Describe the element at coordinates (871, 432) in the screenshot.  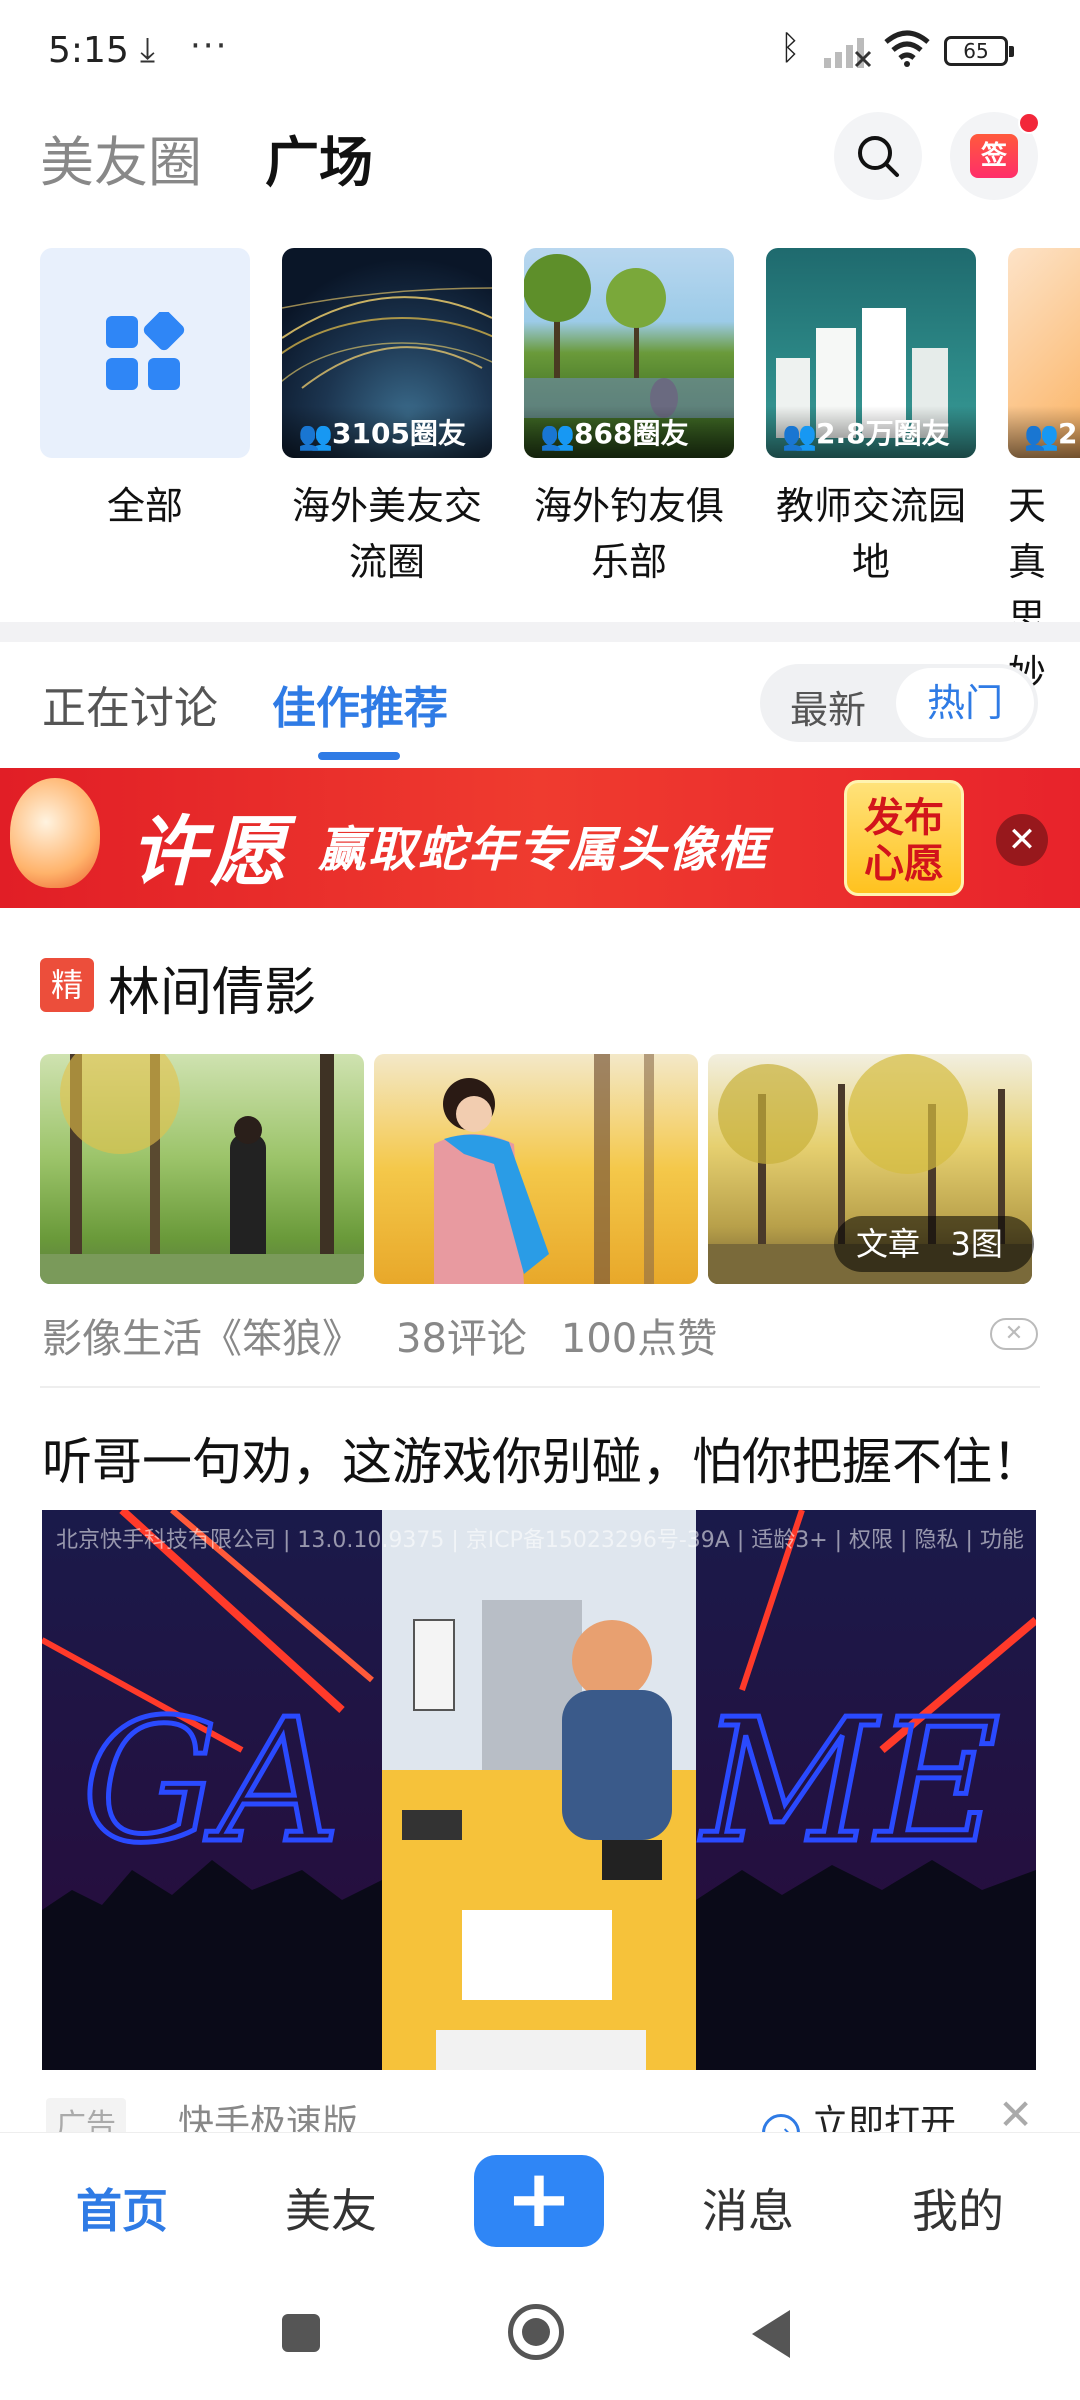
I see `member-count: 👥2.8万圈友` at that location.